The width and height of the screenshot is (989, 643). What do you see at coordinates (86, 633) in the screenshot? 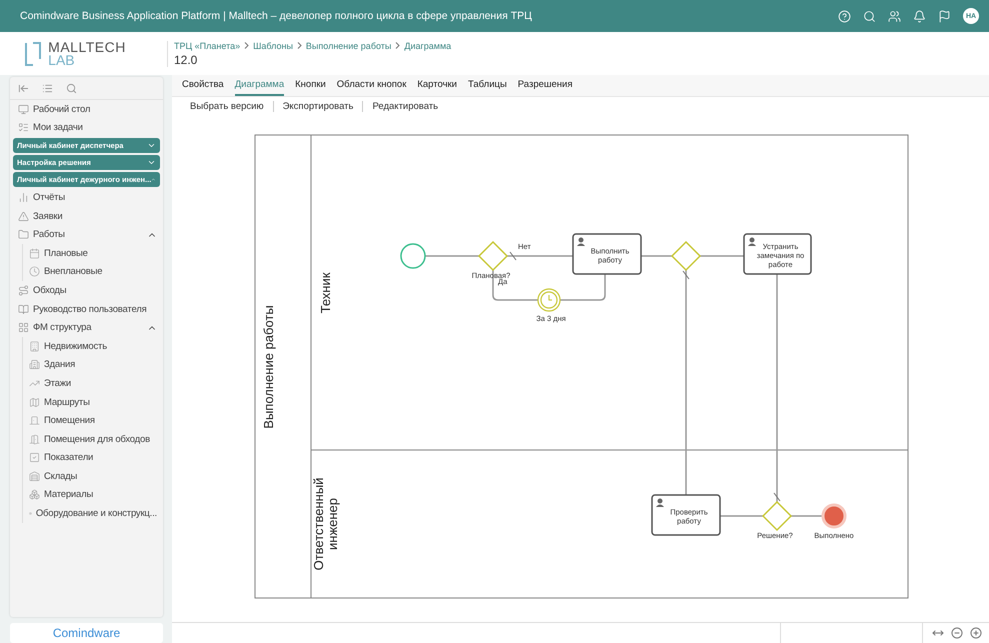
I see `brand-logo: Comindware` at bounding box center [86, 633].